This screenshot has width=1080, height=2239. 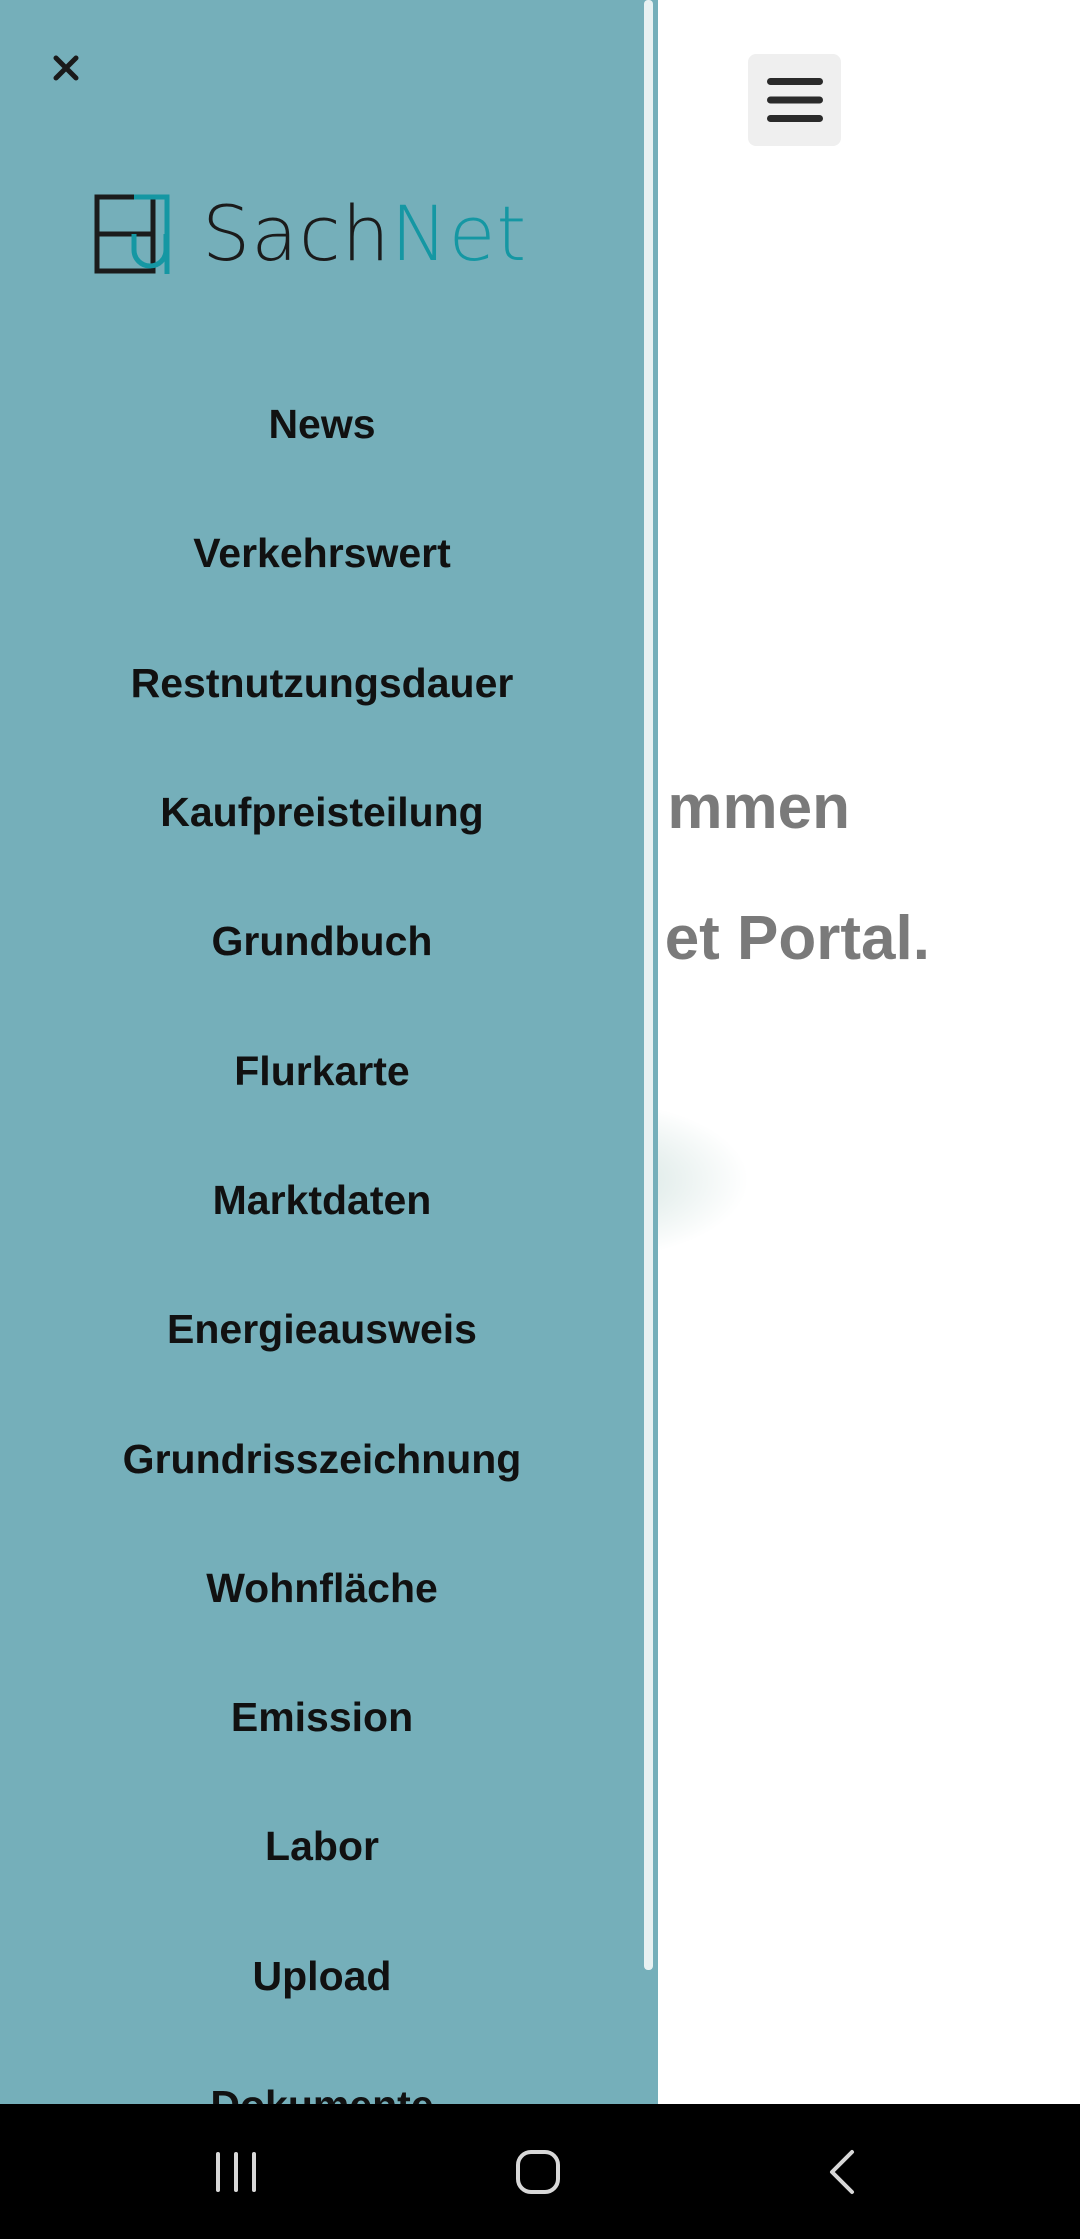 I want to click on menu-item-wohnflaeche: Wohnfläche, so click(x=322, y=1588).